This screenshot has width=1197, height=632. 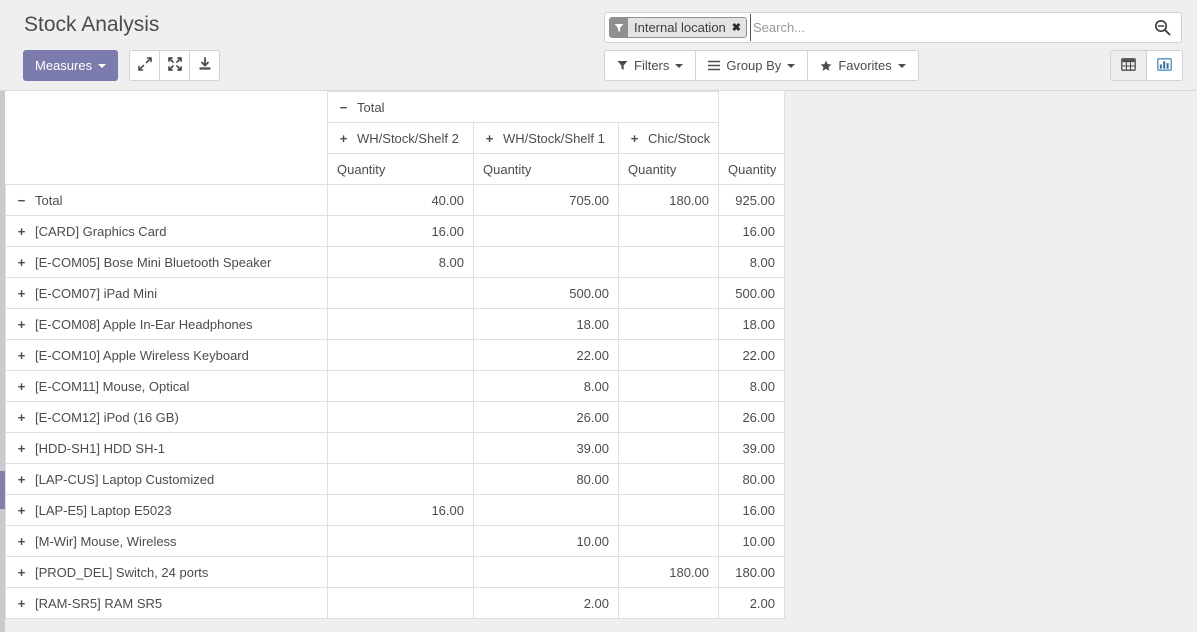 I want to click on close-icon: ✖, so click(x=736, y=27).